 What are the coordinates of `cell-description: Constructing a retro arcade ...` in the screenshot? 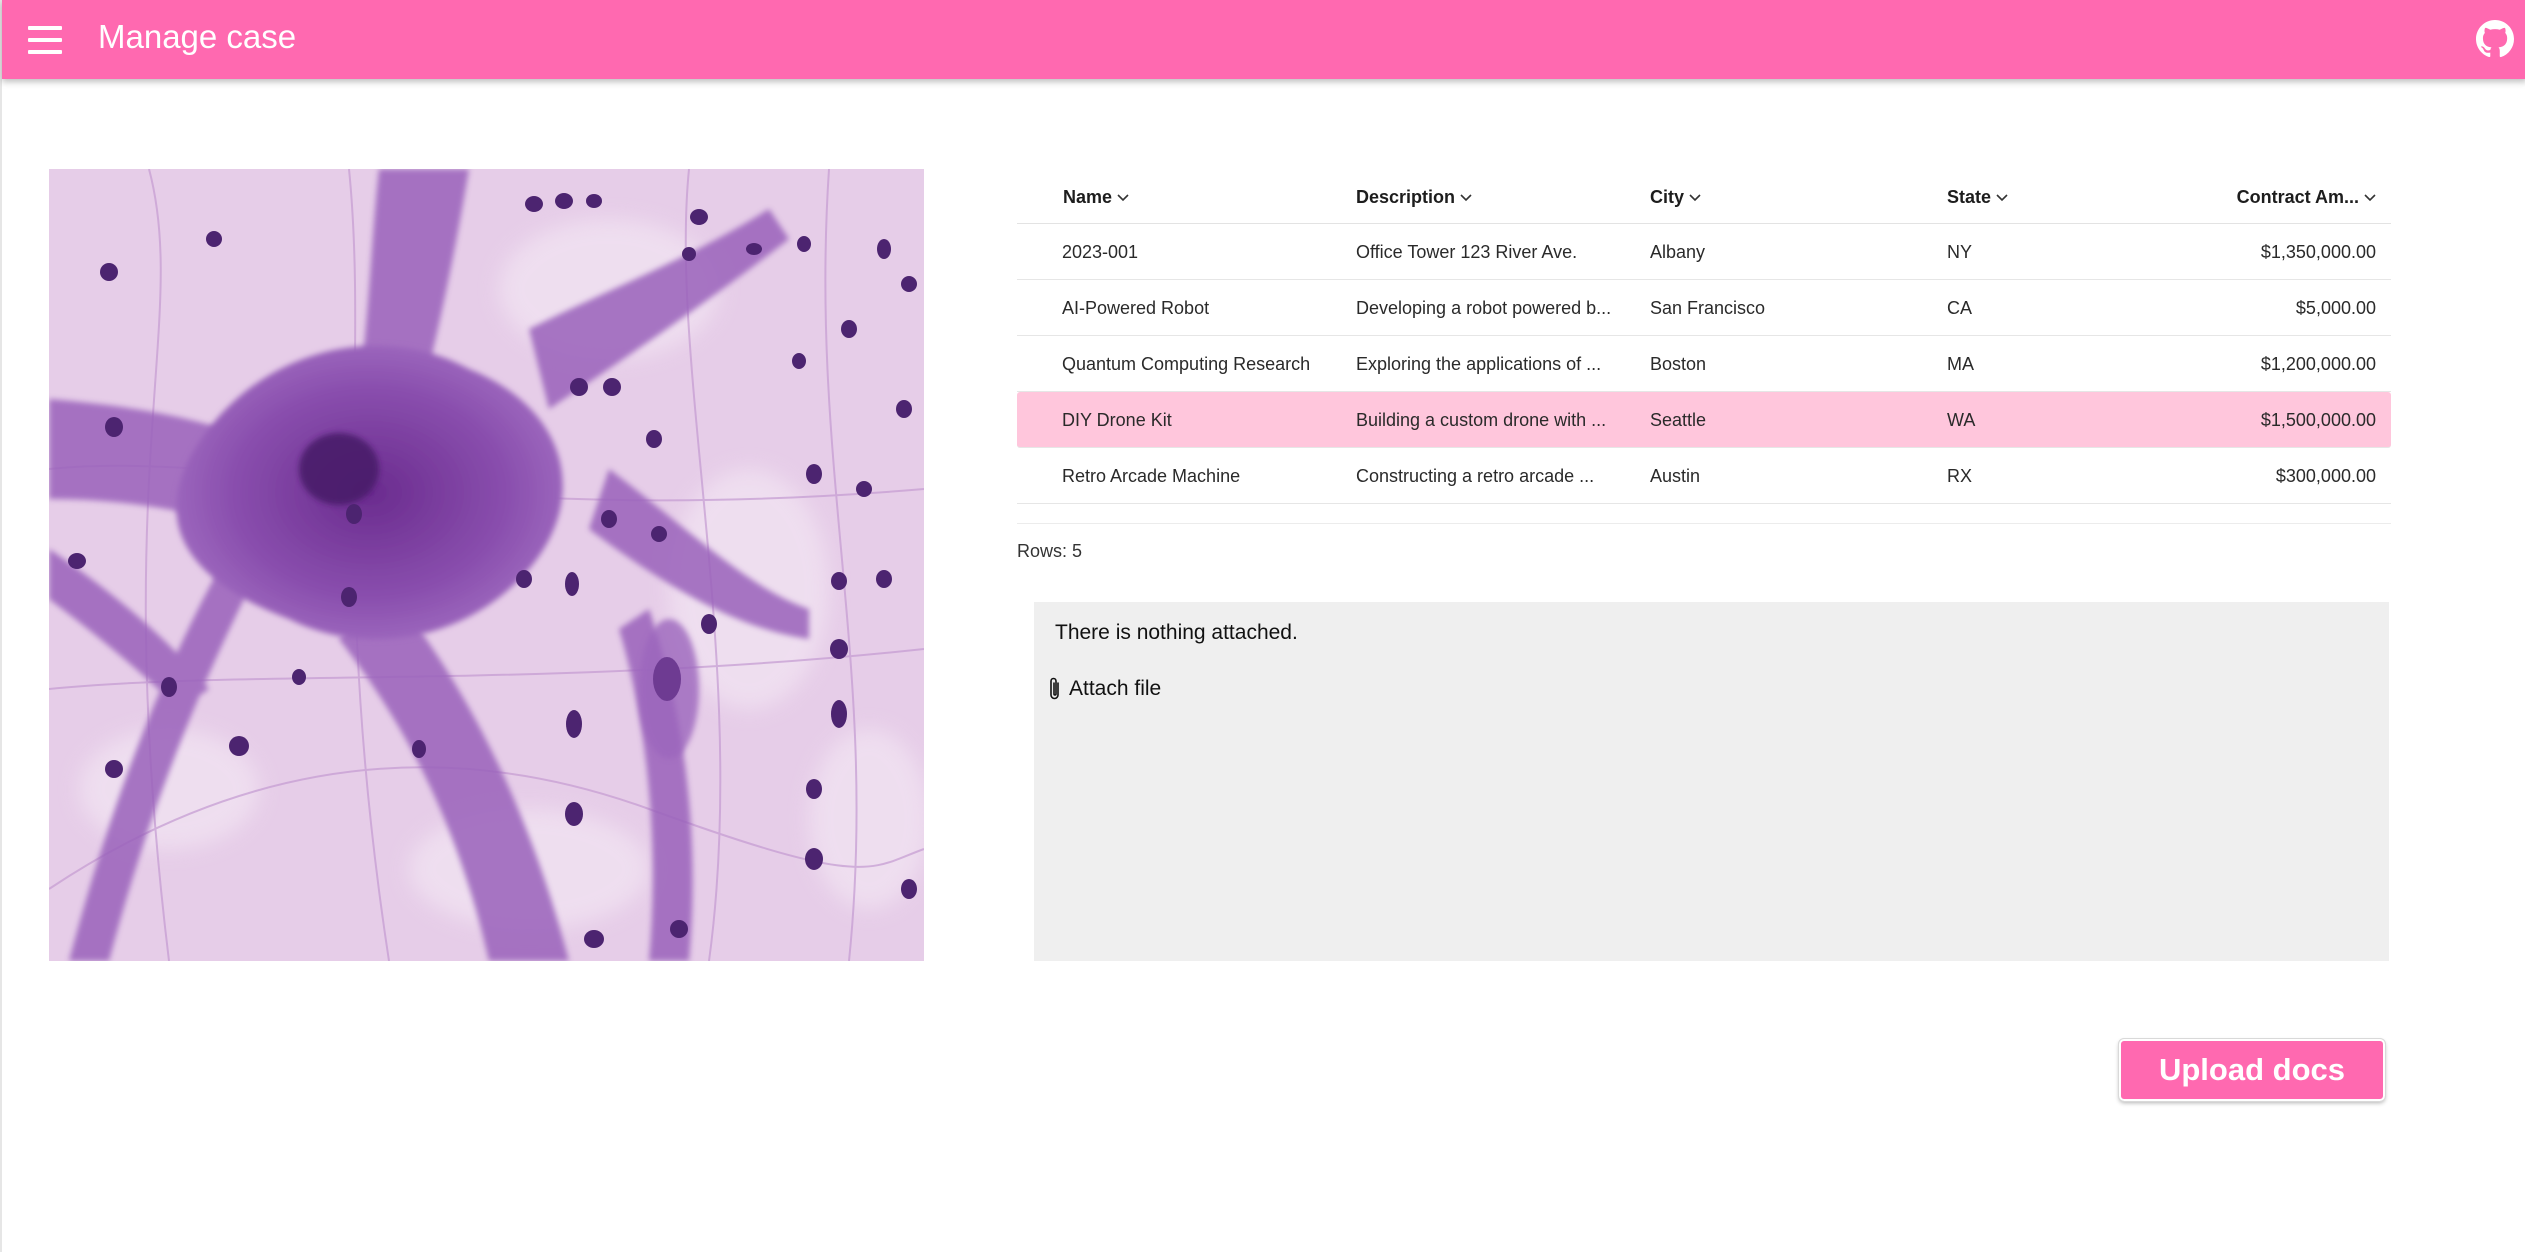 It's located at (1475, 476).